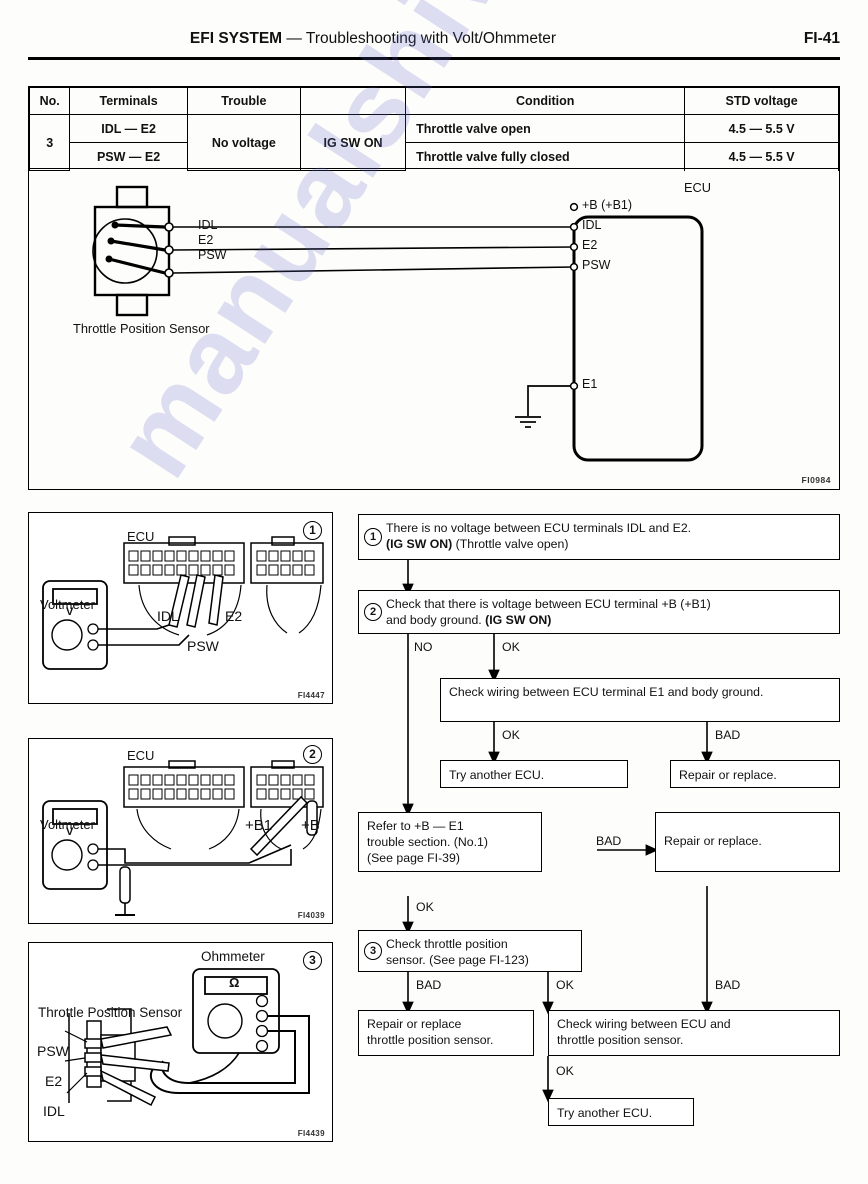 The width and height of the screenshot is (868, 1184). Describe the element at coordinates (431, 38) in the screenshot. I see `header-subtitle: Troubleshooting with Volt/Ohmmeter` at that location.